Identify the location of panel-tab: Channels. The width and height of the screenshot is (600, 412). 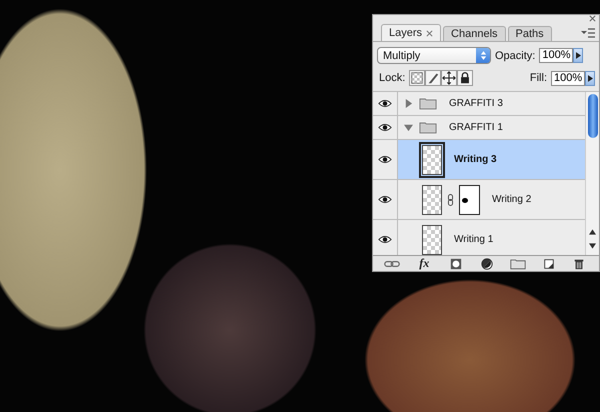
(474, 33).